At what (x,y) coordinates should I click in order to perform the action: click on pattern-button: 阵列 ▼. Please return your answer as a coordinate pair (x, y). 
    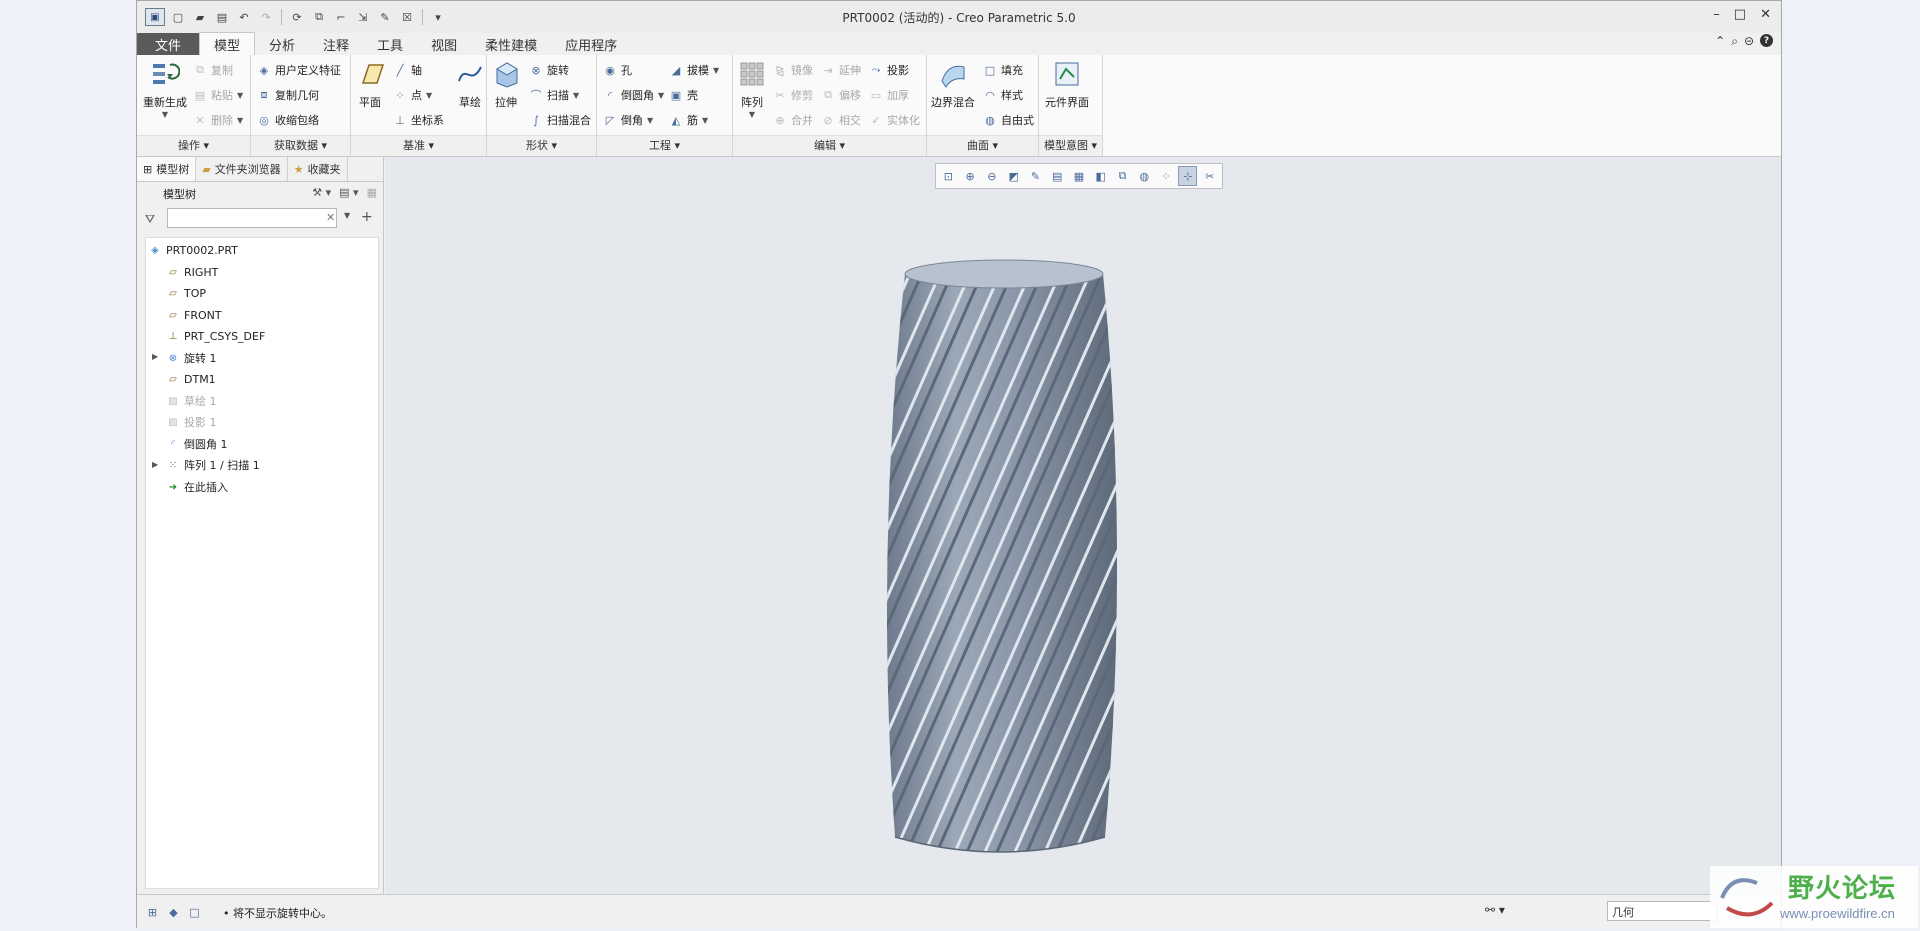
    Looking at the image, I should click on (752, 89).